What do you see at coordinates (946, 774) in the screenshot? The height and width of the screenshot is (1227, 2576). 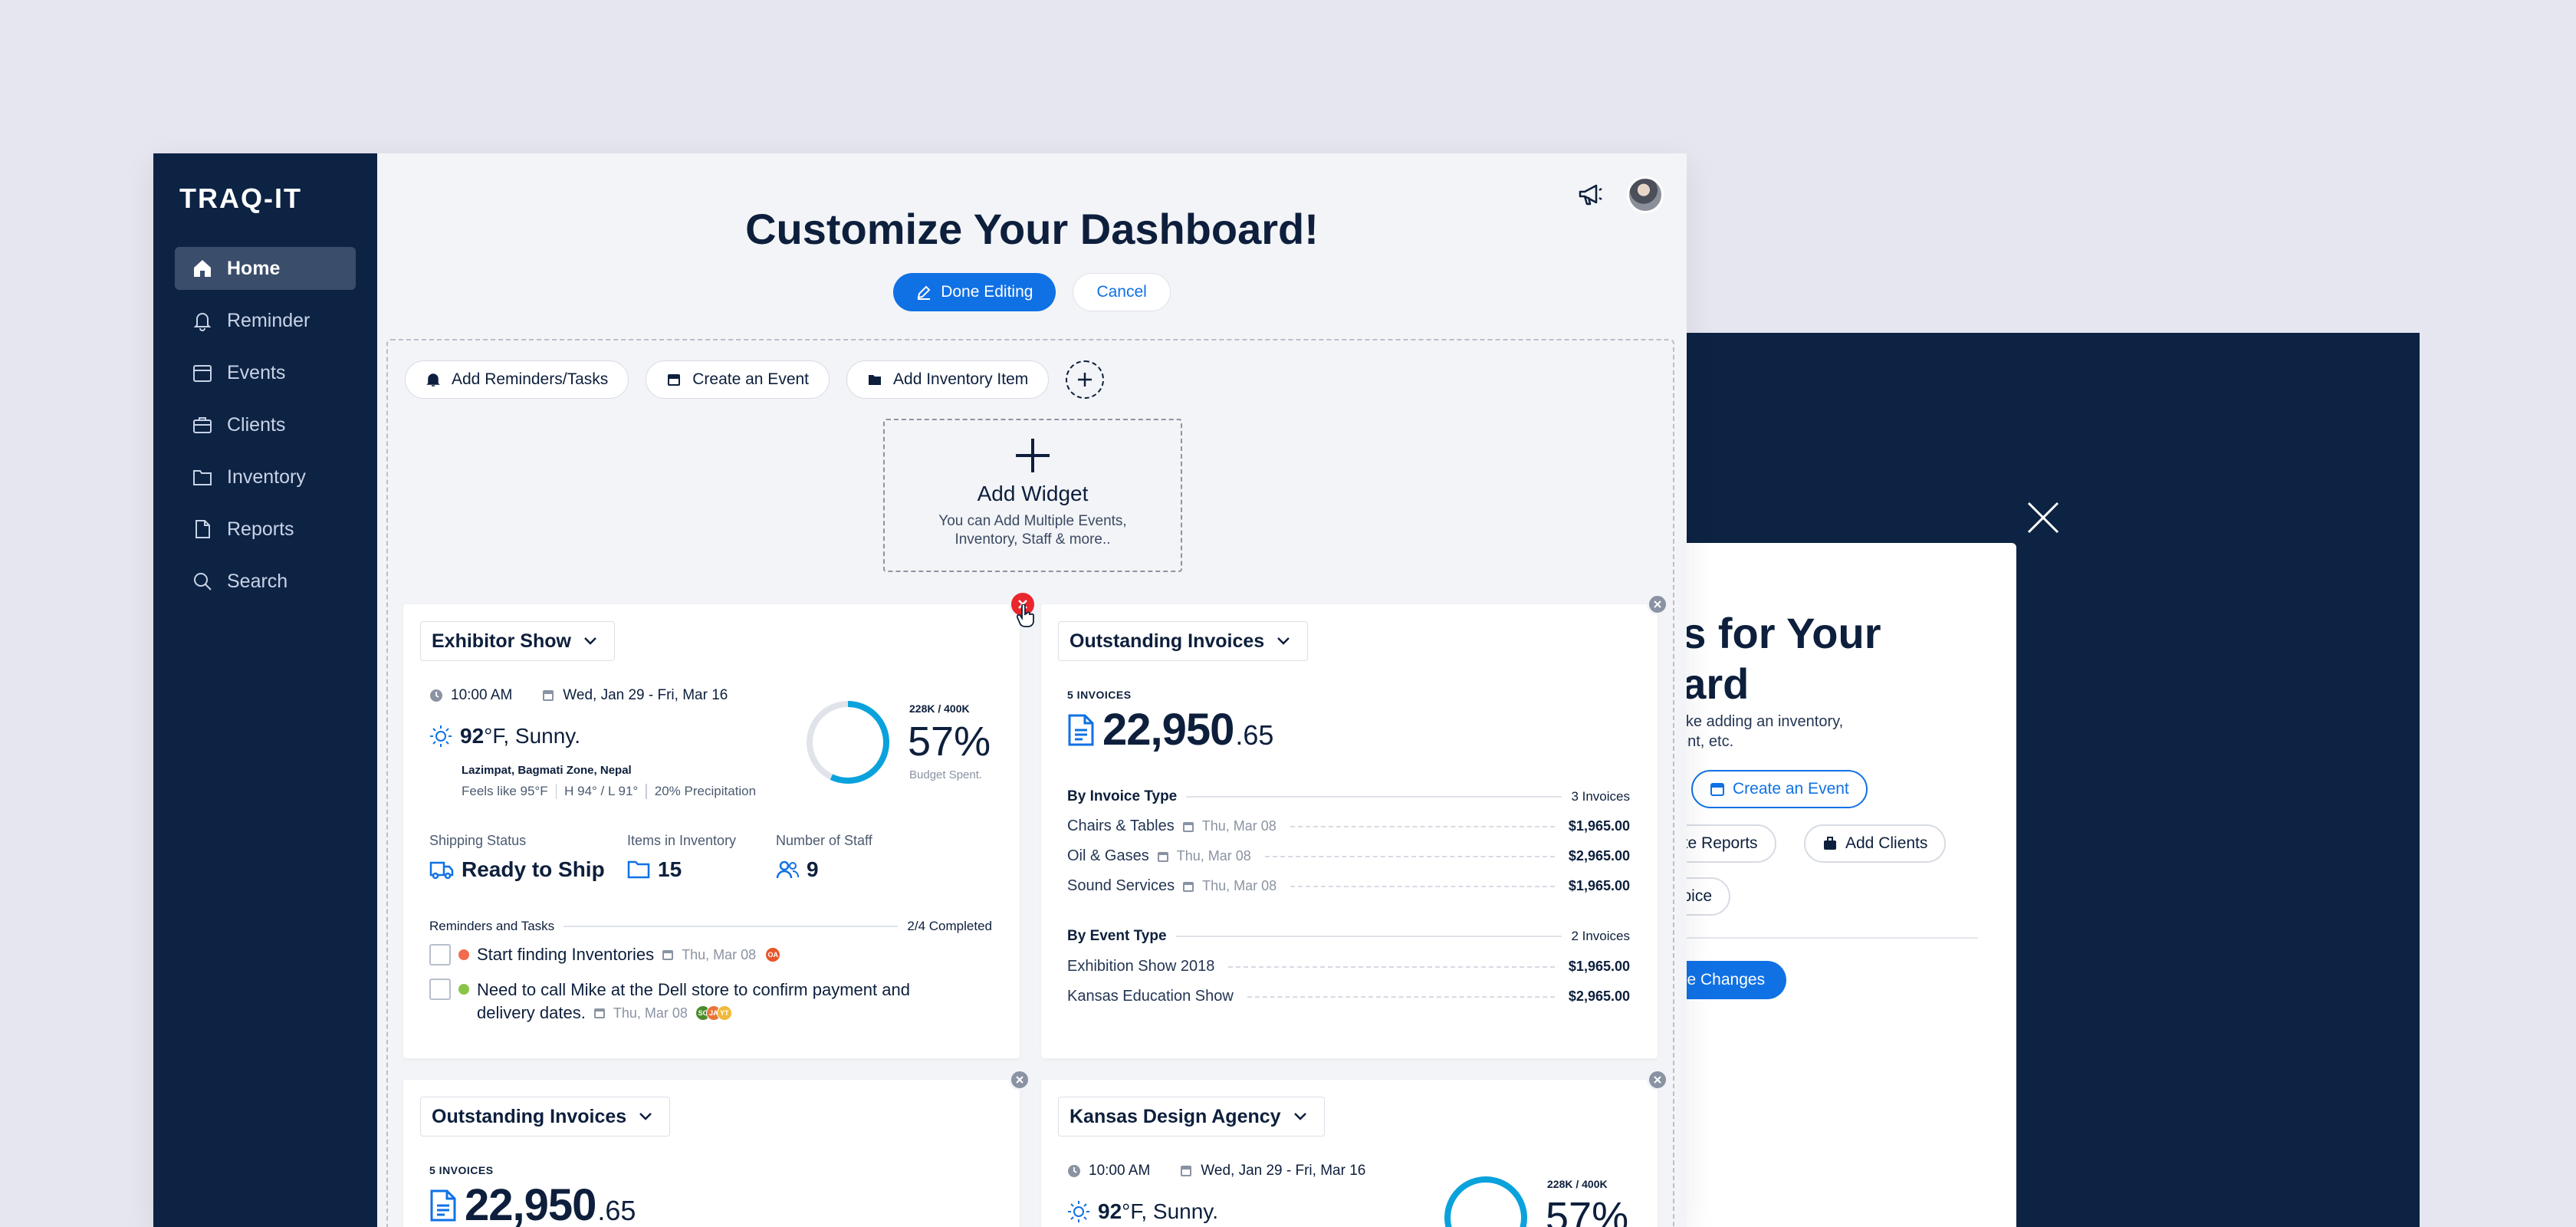 I see `budget-label: Budget Spent.` at bounding box center [946, 774].